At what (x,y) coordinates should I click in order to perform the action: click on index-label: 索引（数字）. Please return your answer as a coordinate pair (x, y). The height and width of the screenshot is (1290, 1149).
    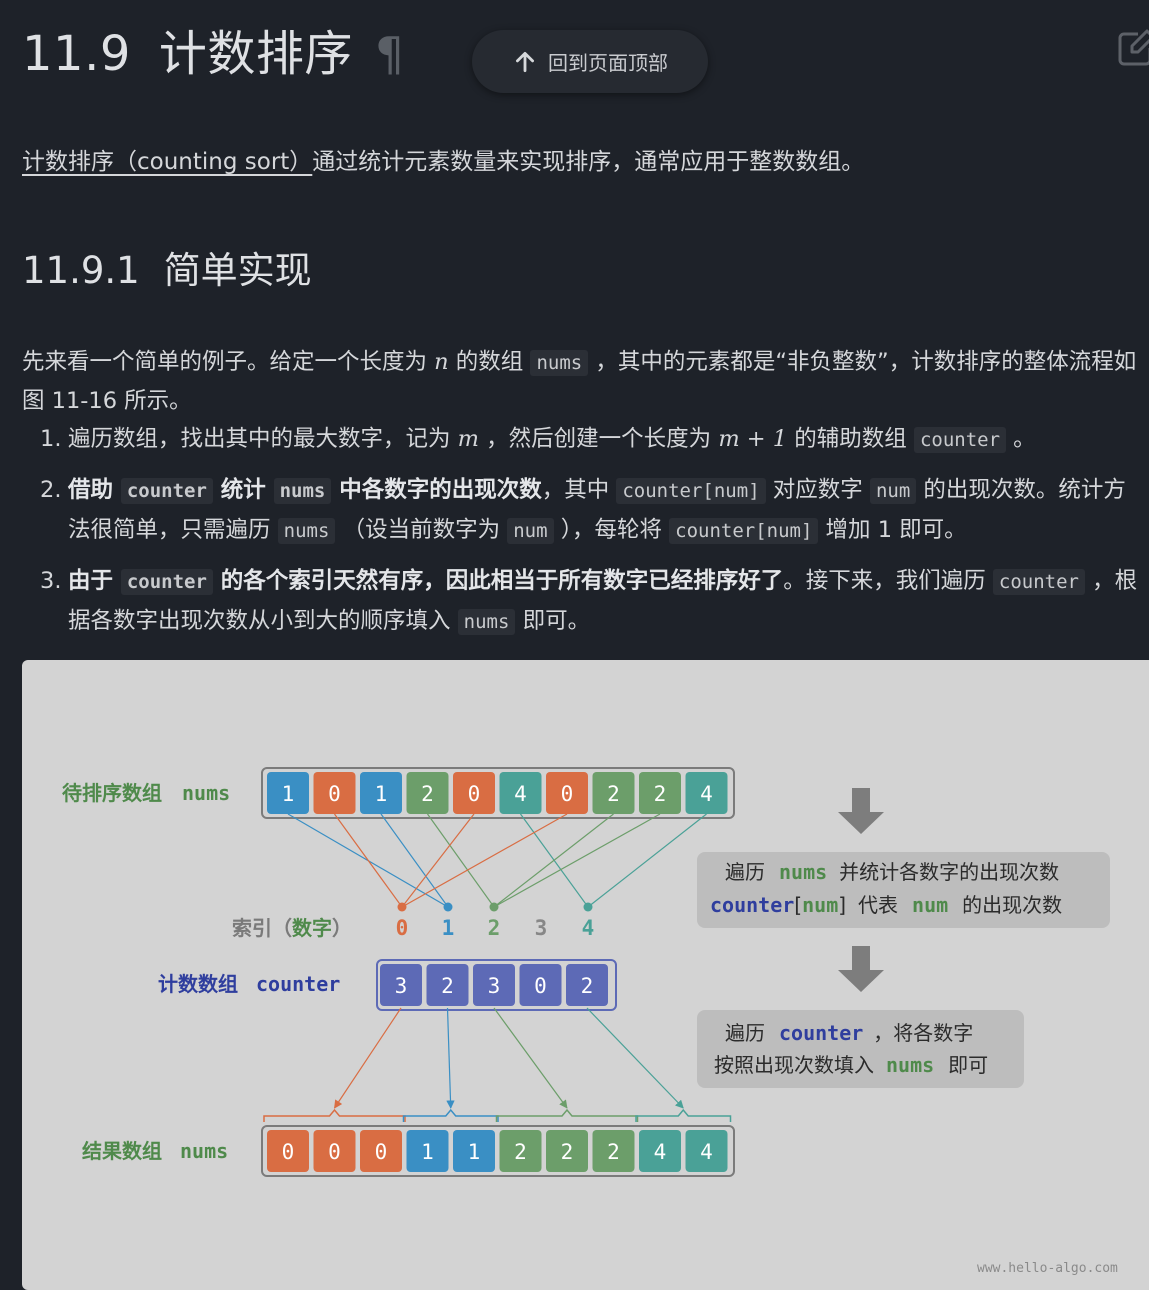
    Looking at the image, I should click on (292, 928).